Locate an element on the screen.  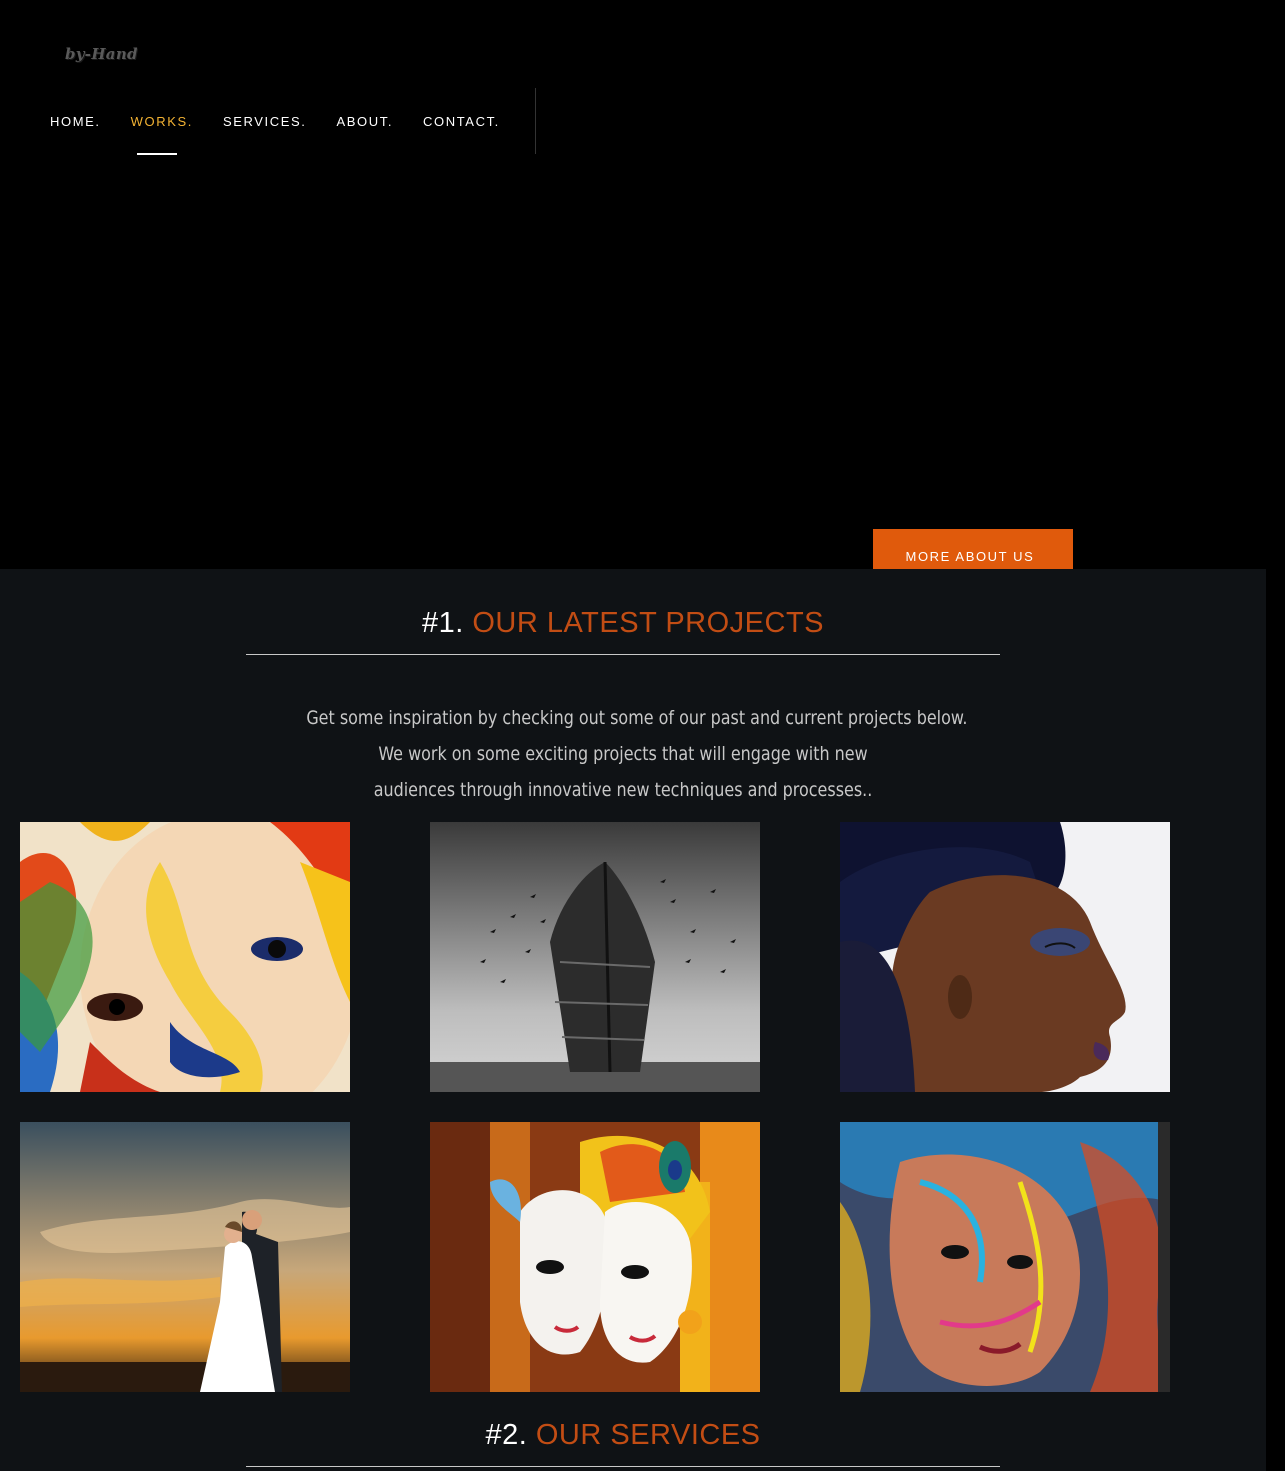
portrait-profile-image is located at coordinates (1005, 957).